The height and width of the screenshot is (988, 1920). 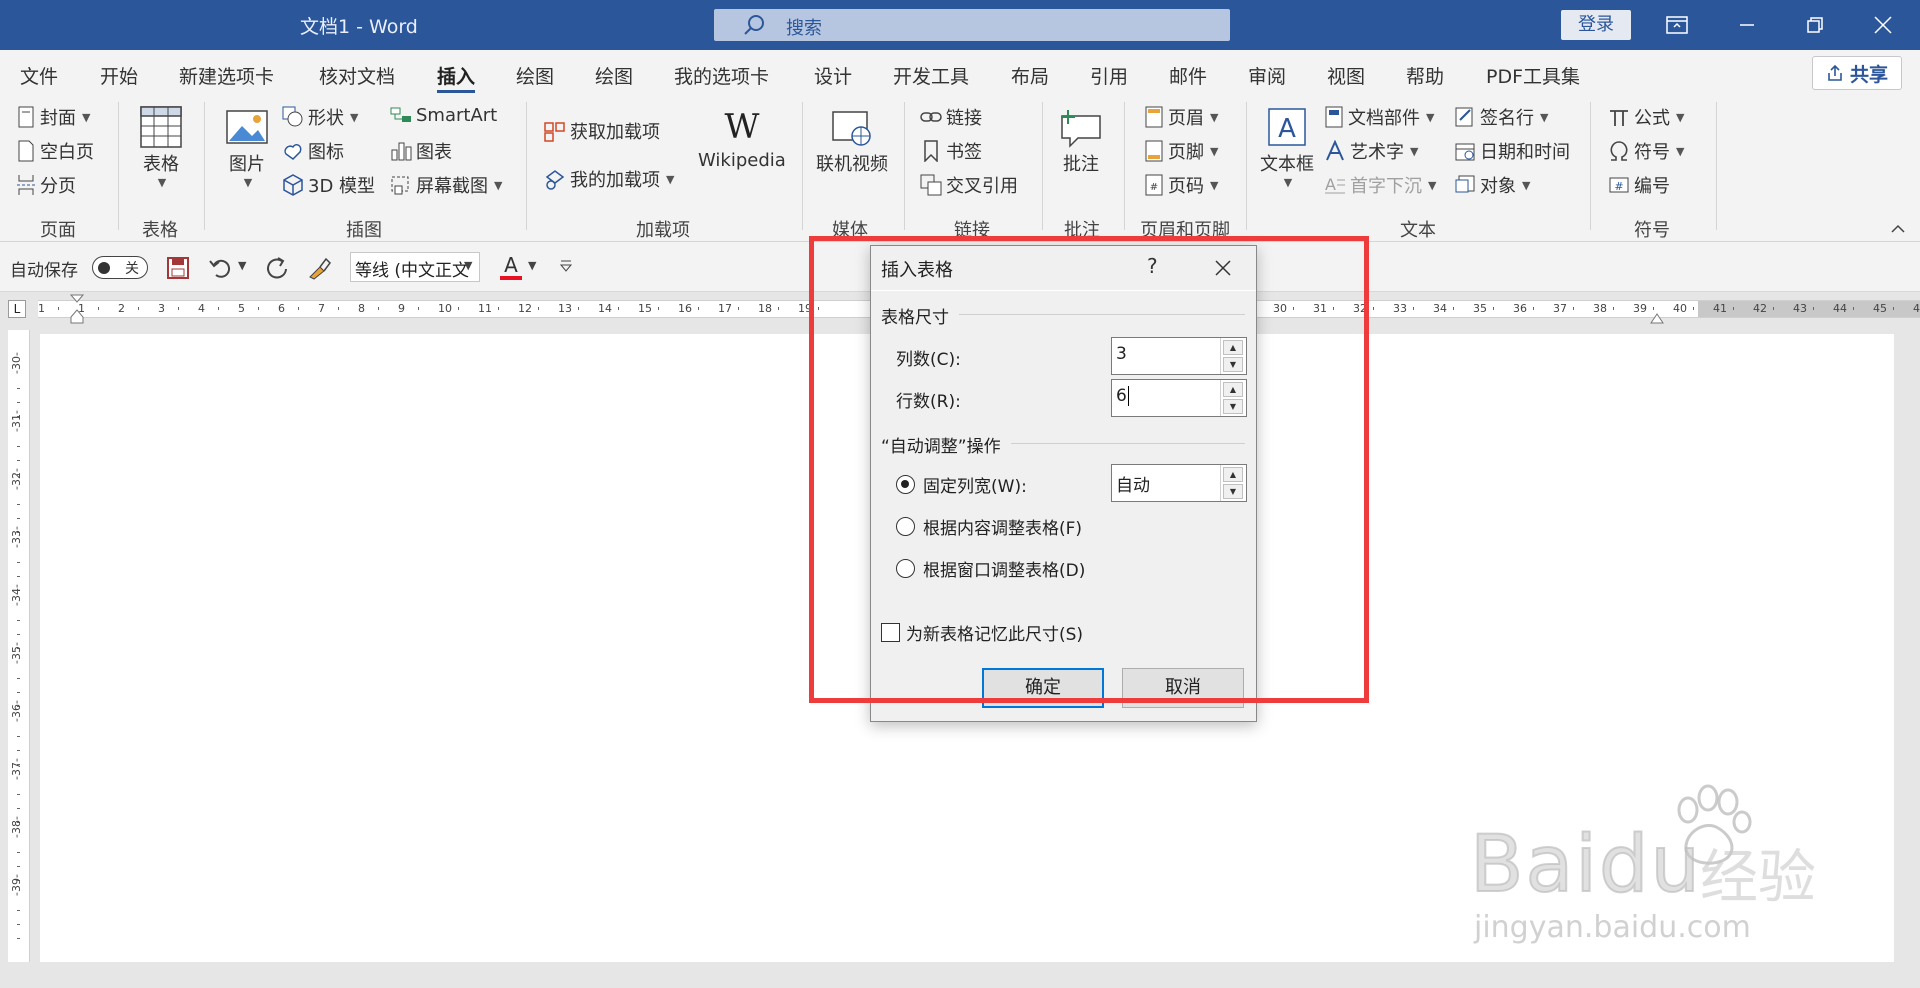 What do you see at coordinates (1346, 75) in the screenshot?
I see `tab-view: 视图` at bounding box center [1346, 75].